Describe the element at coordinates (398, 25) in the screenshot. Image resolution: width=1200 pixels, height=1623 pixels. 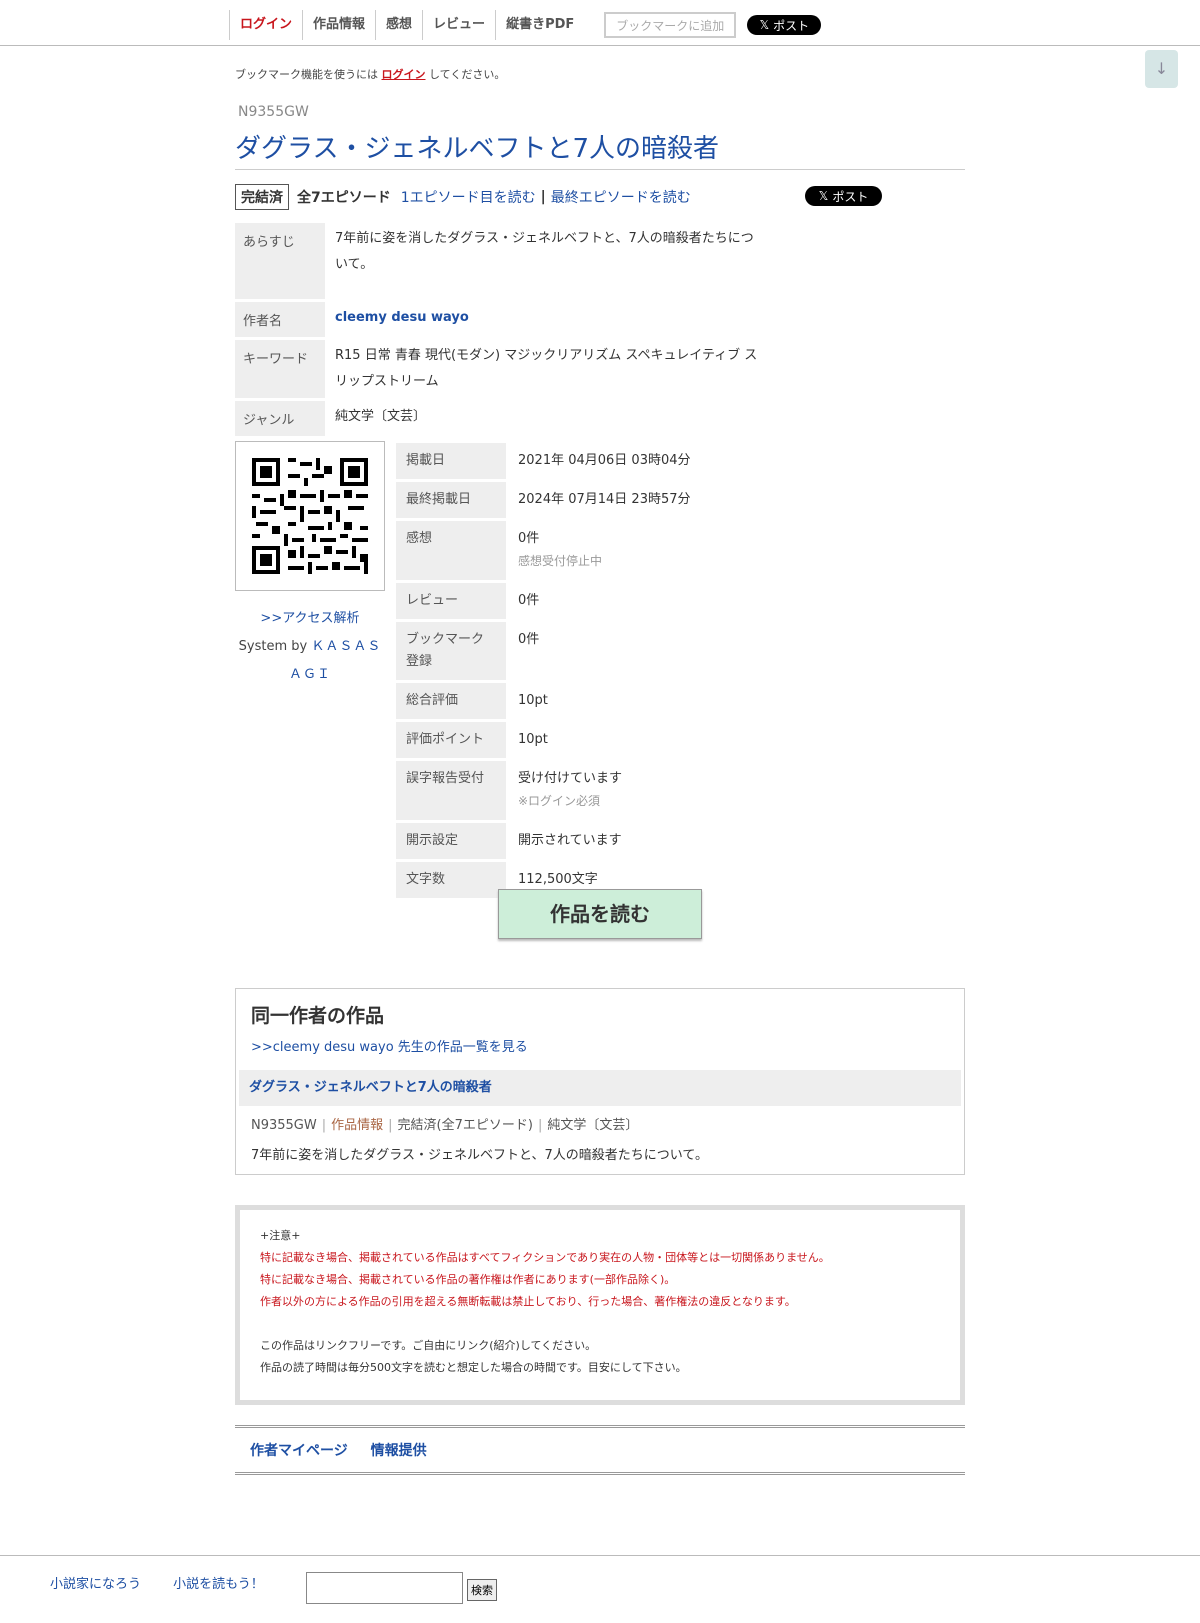
I see `nav-impressions: 感想` at that location.